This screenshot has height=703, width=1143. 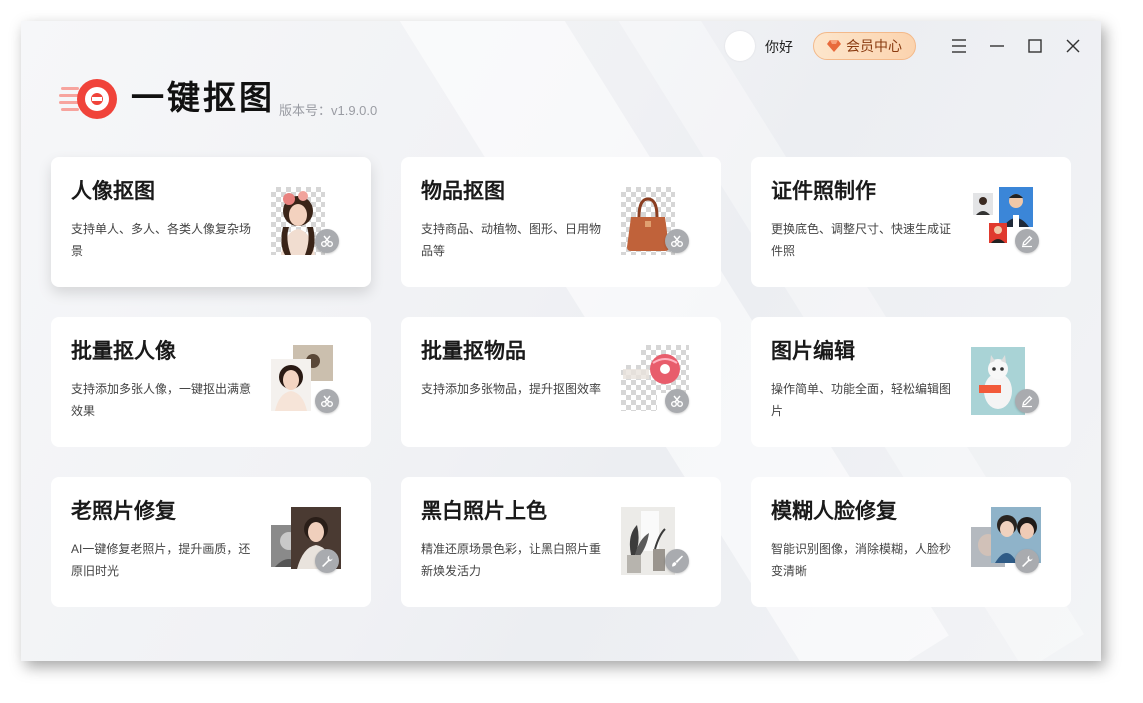 What do you see at coordinates (161, 240) in the screenshot?
I see `card-description: 支持单人、多人、各类人像复杂场景` at bounding box center [161, 240].